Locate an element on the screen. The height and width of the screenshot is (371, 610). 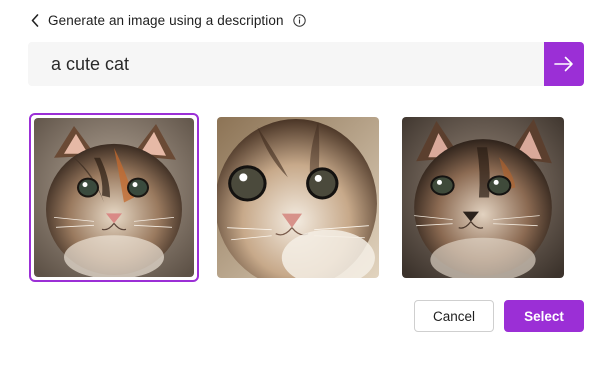
back-link: Generate an image using a description is located at coordinates (169, 20).